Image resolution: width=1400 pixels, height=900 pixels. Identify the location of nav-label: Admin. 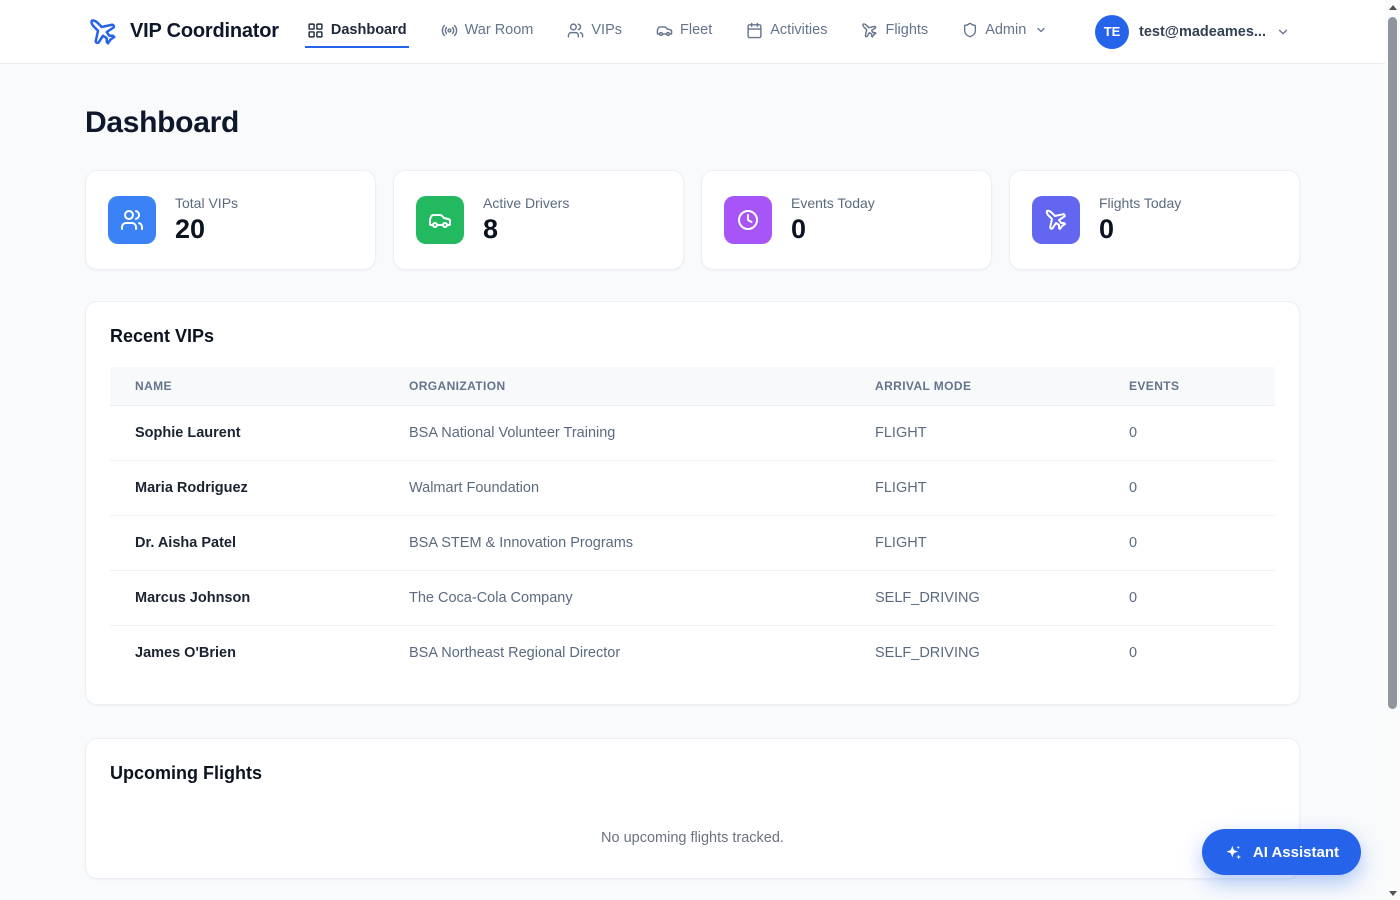
(1006, 30).